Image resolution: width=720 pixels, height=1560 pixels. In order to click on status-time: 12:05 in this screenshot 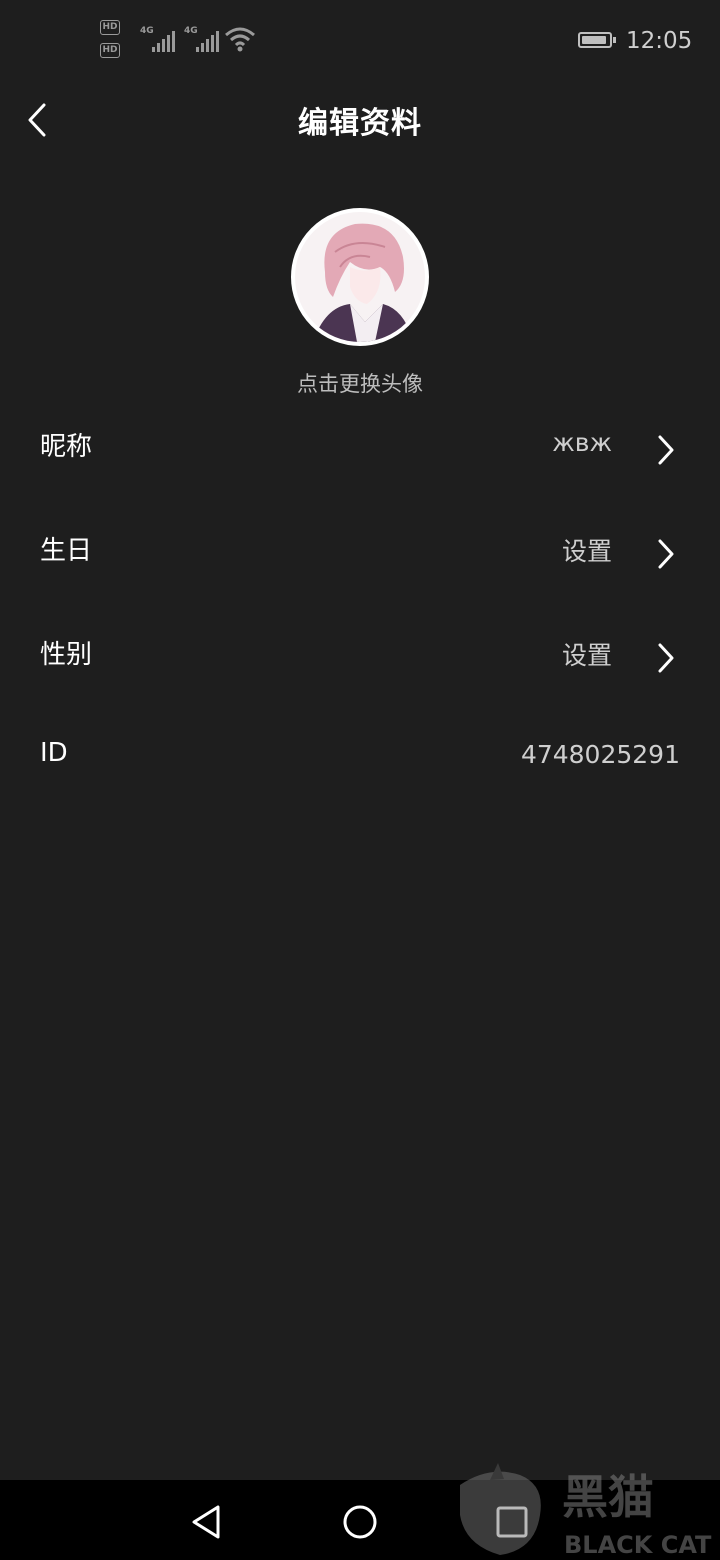, I will do `click(659, 41)`.